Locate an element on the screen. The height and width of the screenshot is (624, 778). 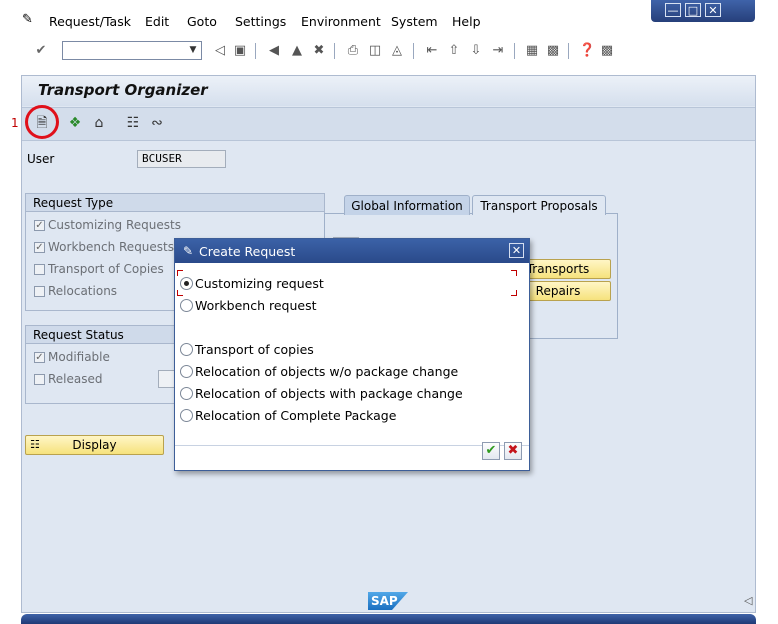
display-button-label: Display is located at coordinates (94, 445).